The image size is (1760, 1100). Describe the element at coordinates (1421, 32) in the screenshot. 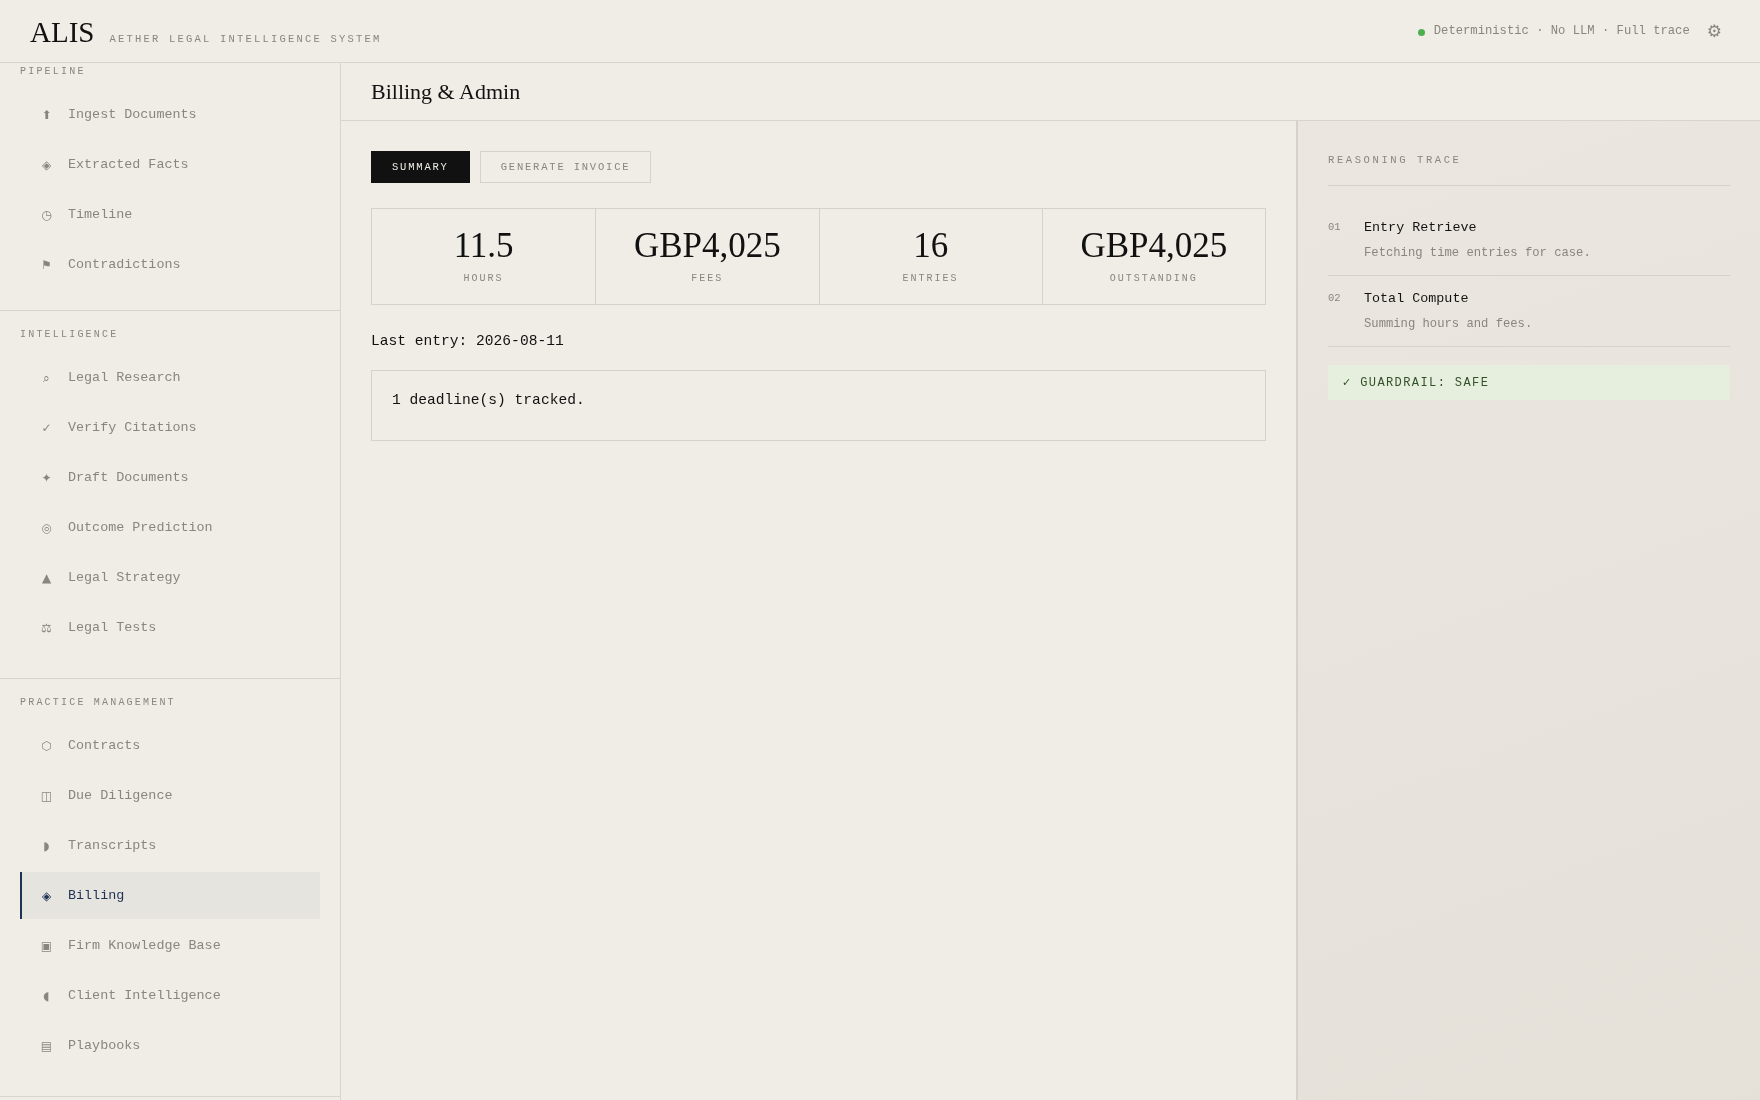

I see `status-dot-icon` at that location.